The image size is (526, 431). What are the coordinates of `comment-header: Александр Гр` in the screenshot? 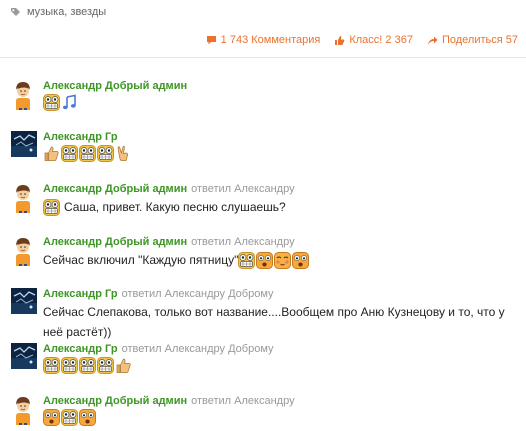 It's located at (80, 137).